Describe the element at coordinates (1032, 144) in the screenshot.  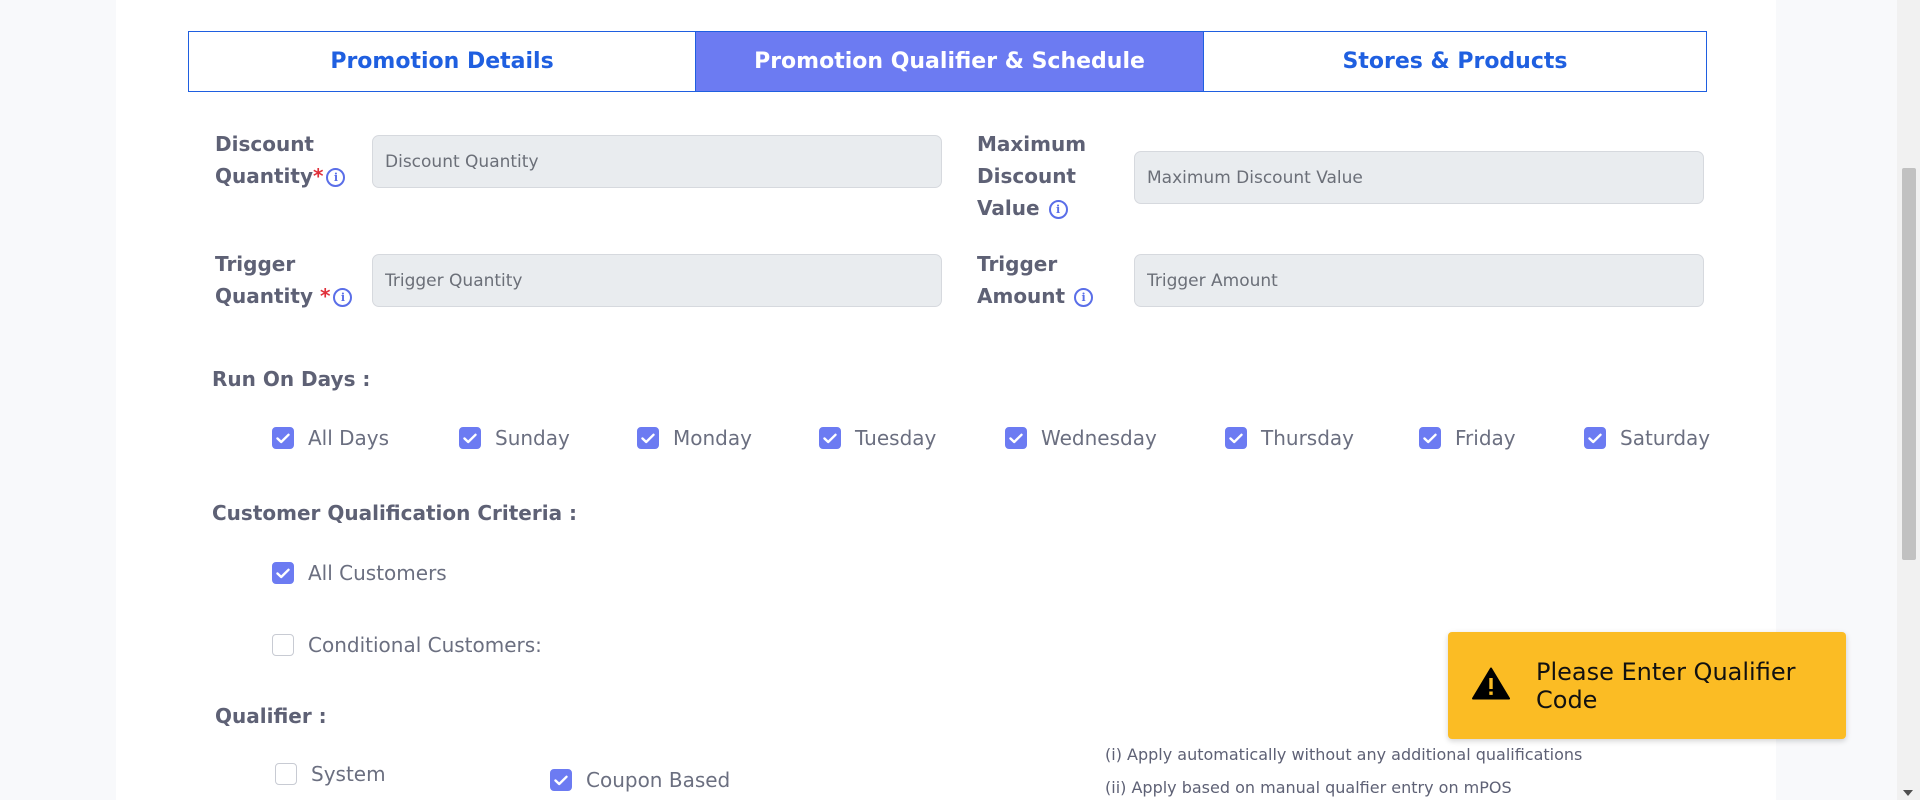
I see `max-discount-value-label-line1: Maximum` at that location.